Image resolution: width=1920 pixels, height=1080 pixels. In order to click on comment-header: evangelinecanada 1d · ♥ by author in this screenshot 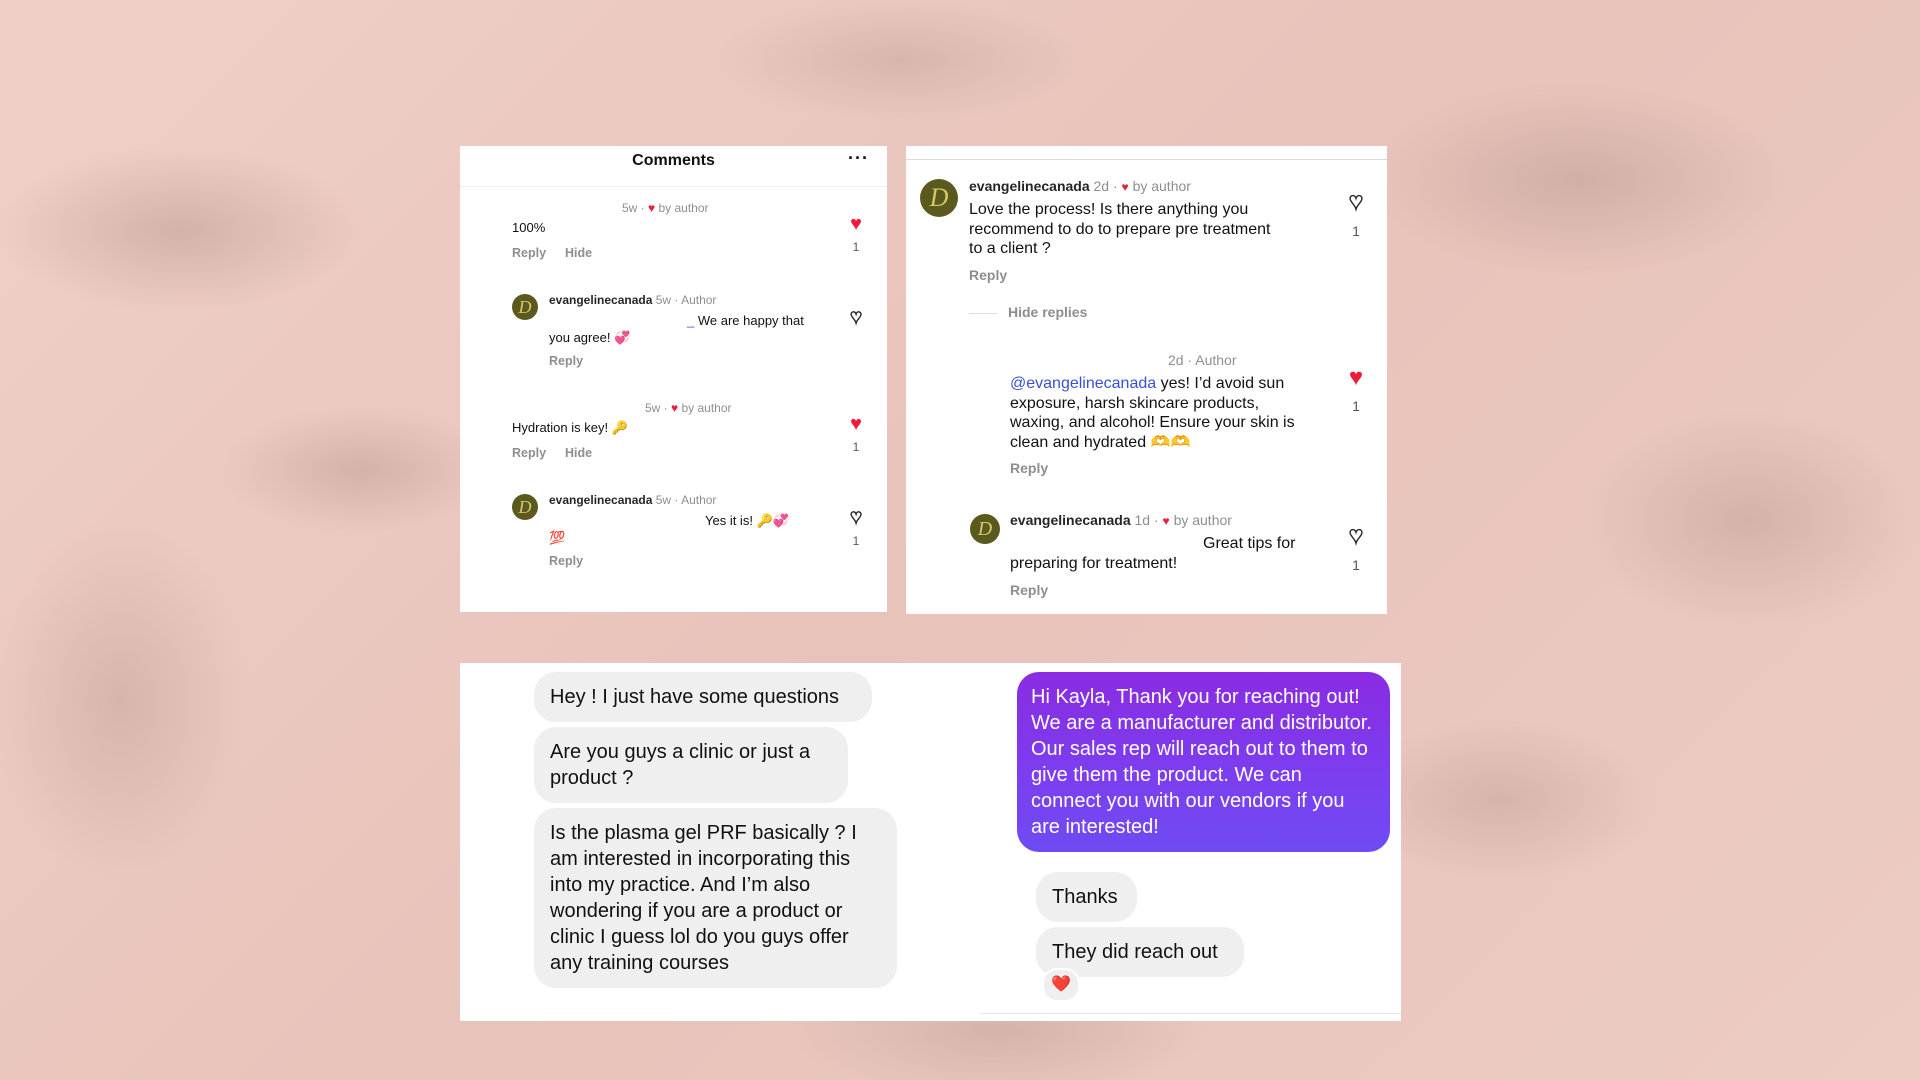, I will do `click(1121, 520)`.